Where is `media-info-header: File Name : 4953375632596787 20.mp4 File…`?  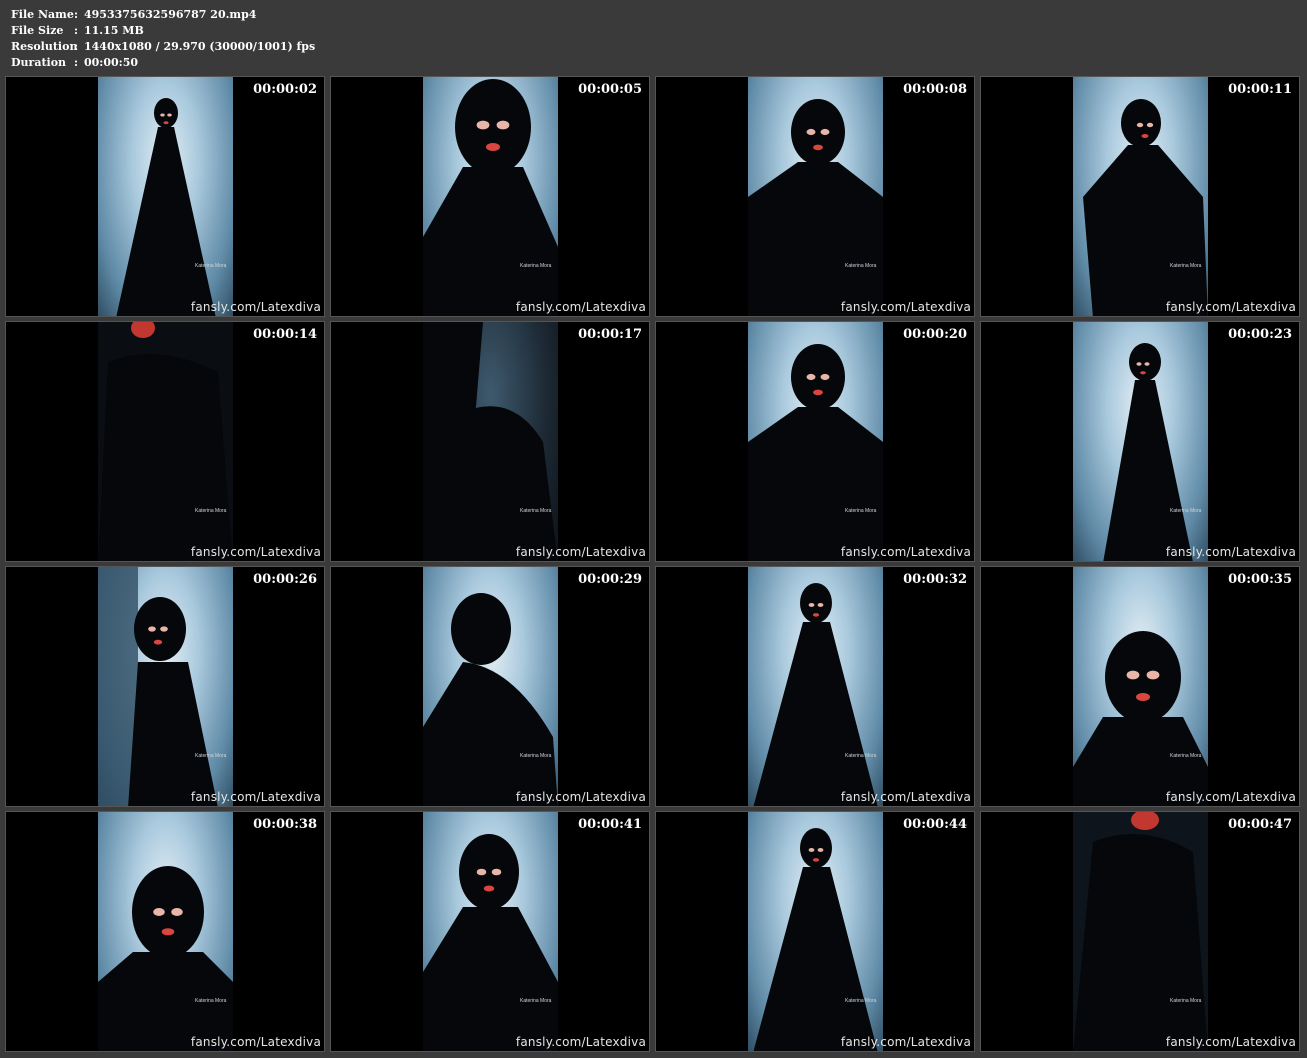
media-info-header: File Name : 4953375632596787 20.mp4 File… is located at coordinates (163, 39).